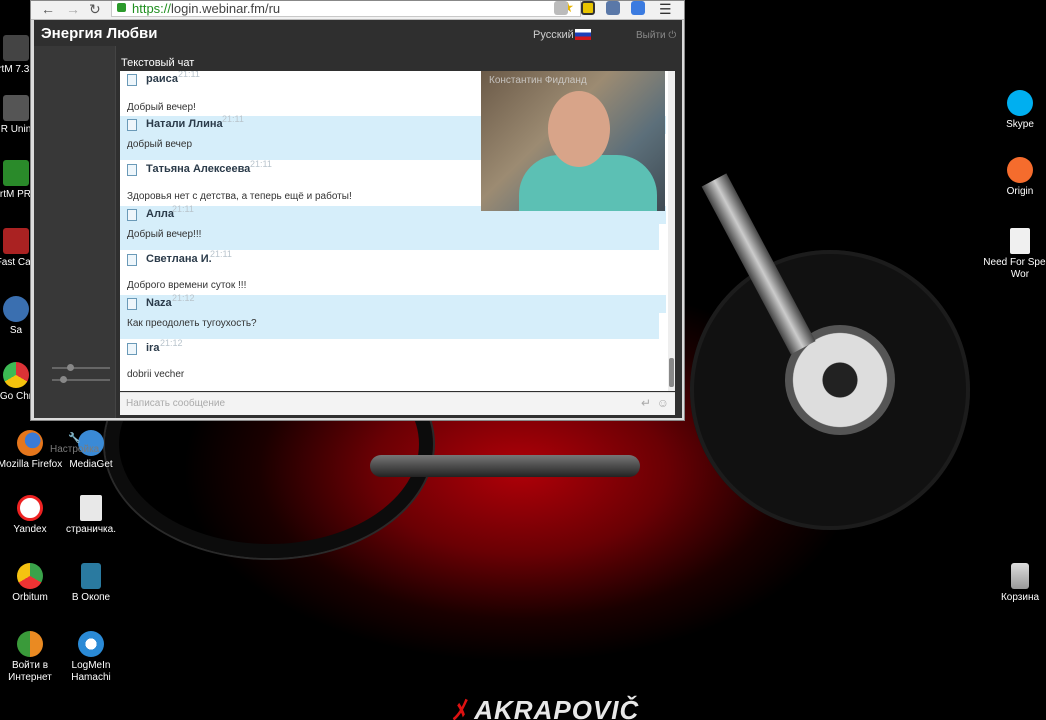 The width and height of the screenshot is (1046, 720). I want to click on sa-icon, so click(16, 309).